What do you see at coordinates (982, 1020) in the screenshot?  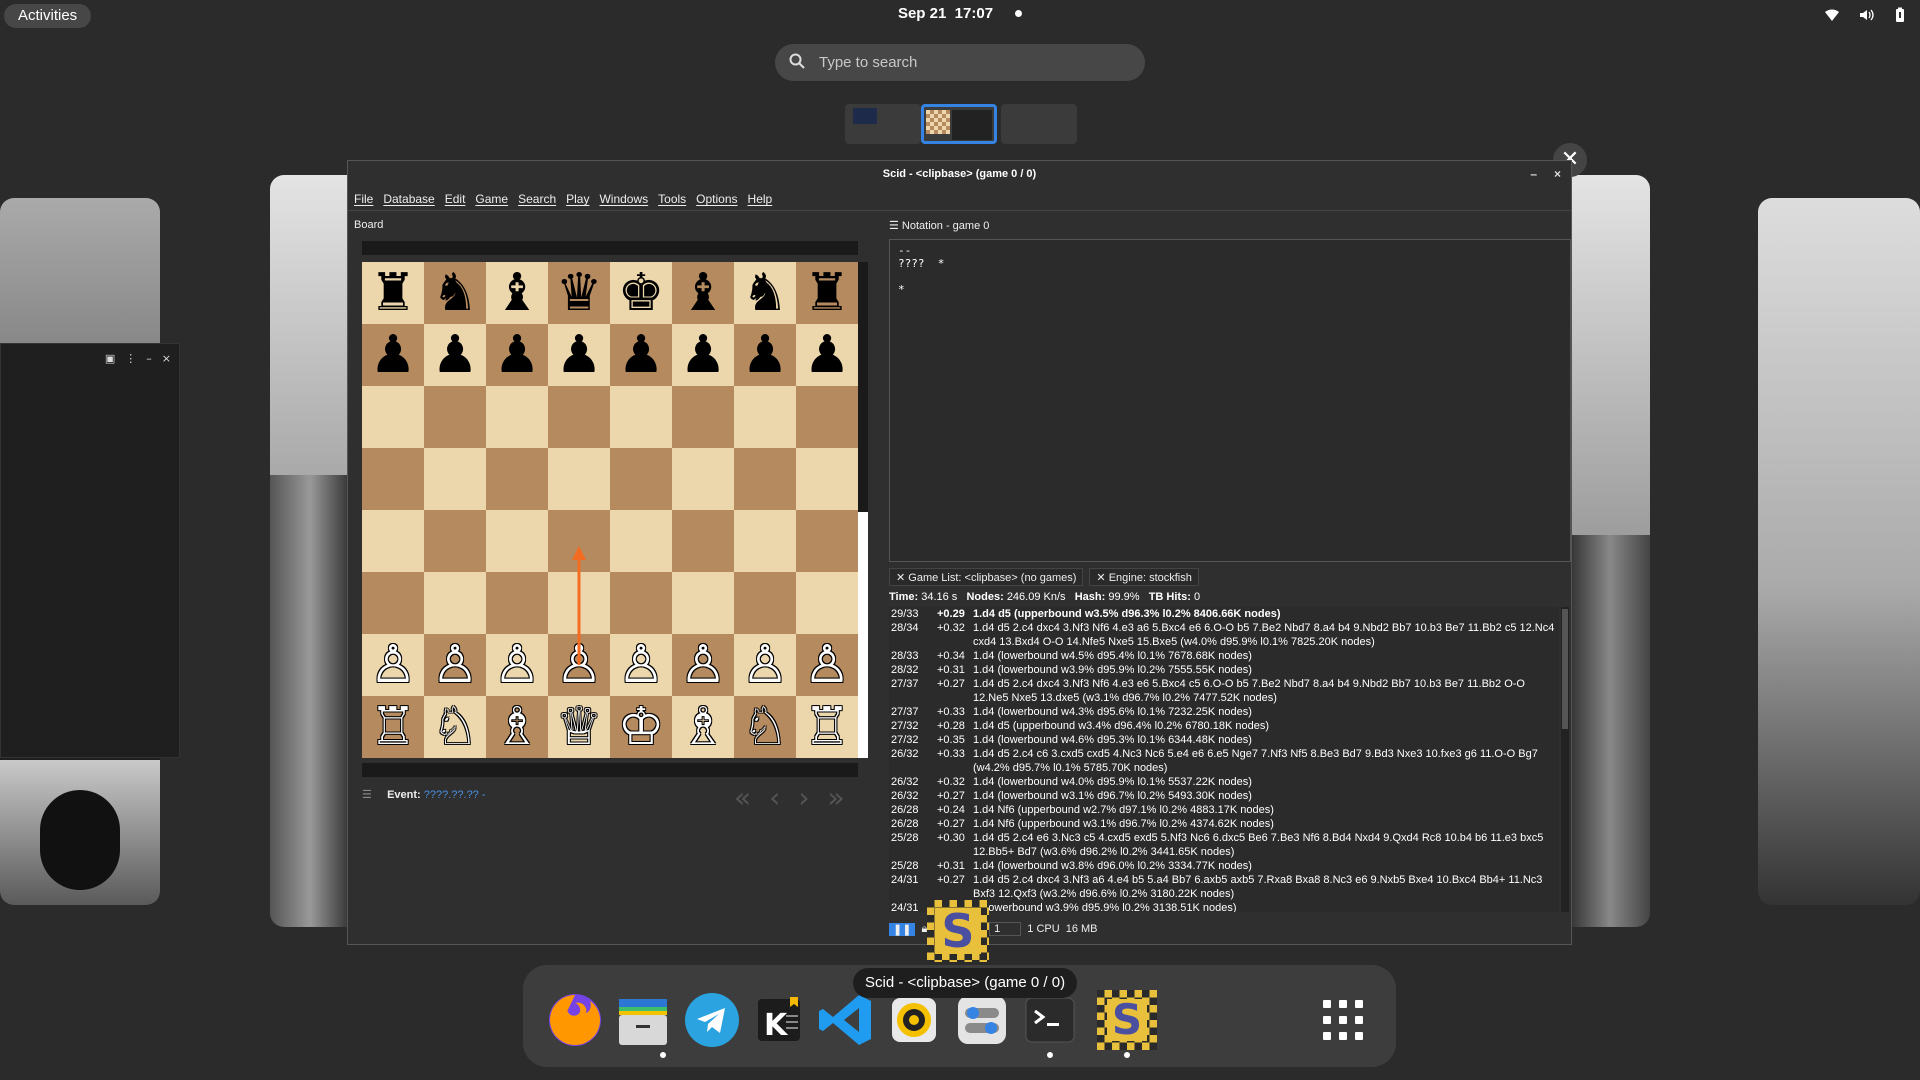 I see `settings-icon` at bounding box center [982, 1020].